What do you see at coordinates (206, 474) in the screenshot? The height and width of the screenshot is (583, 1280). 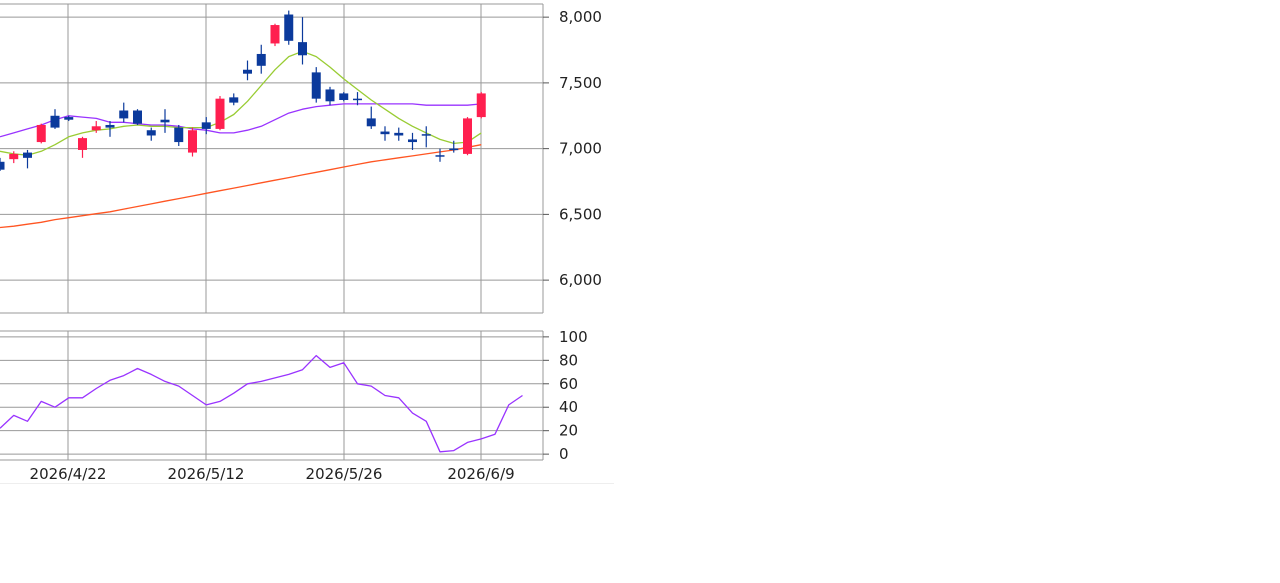 I see `date-tick-label: 2026/5/12` at bounding box center [206, 474].